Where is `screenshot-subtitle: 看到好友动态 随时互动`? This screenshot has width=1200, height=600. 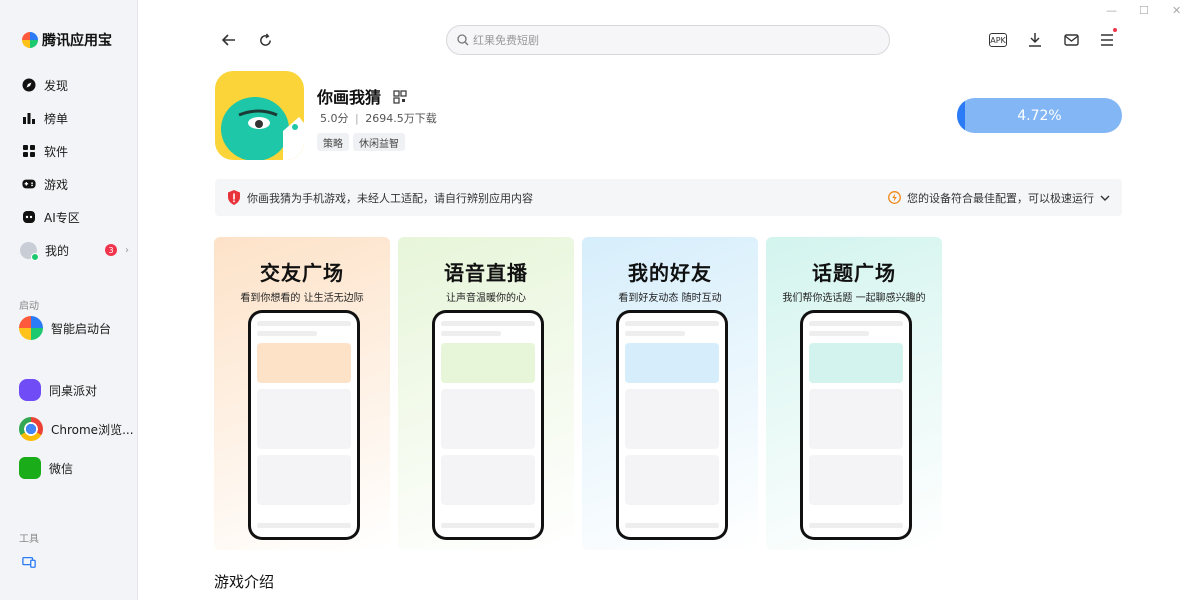 screenshot-subtitle: 看到好友动态 随时互动 is located at coordinates (670, 298).